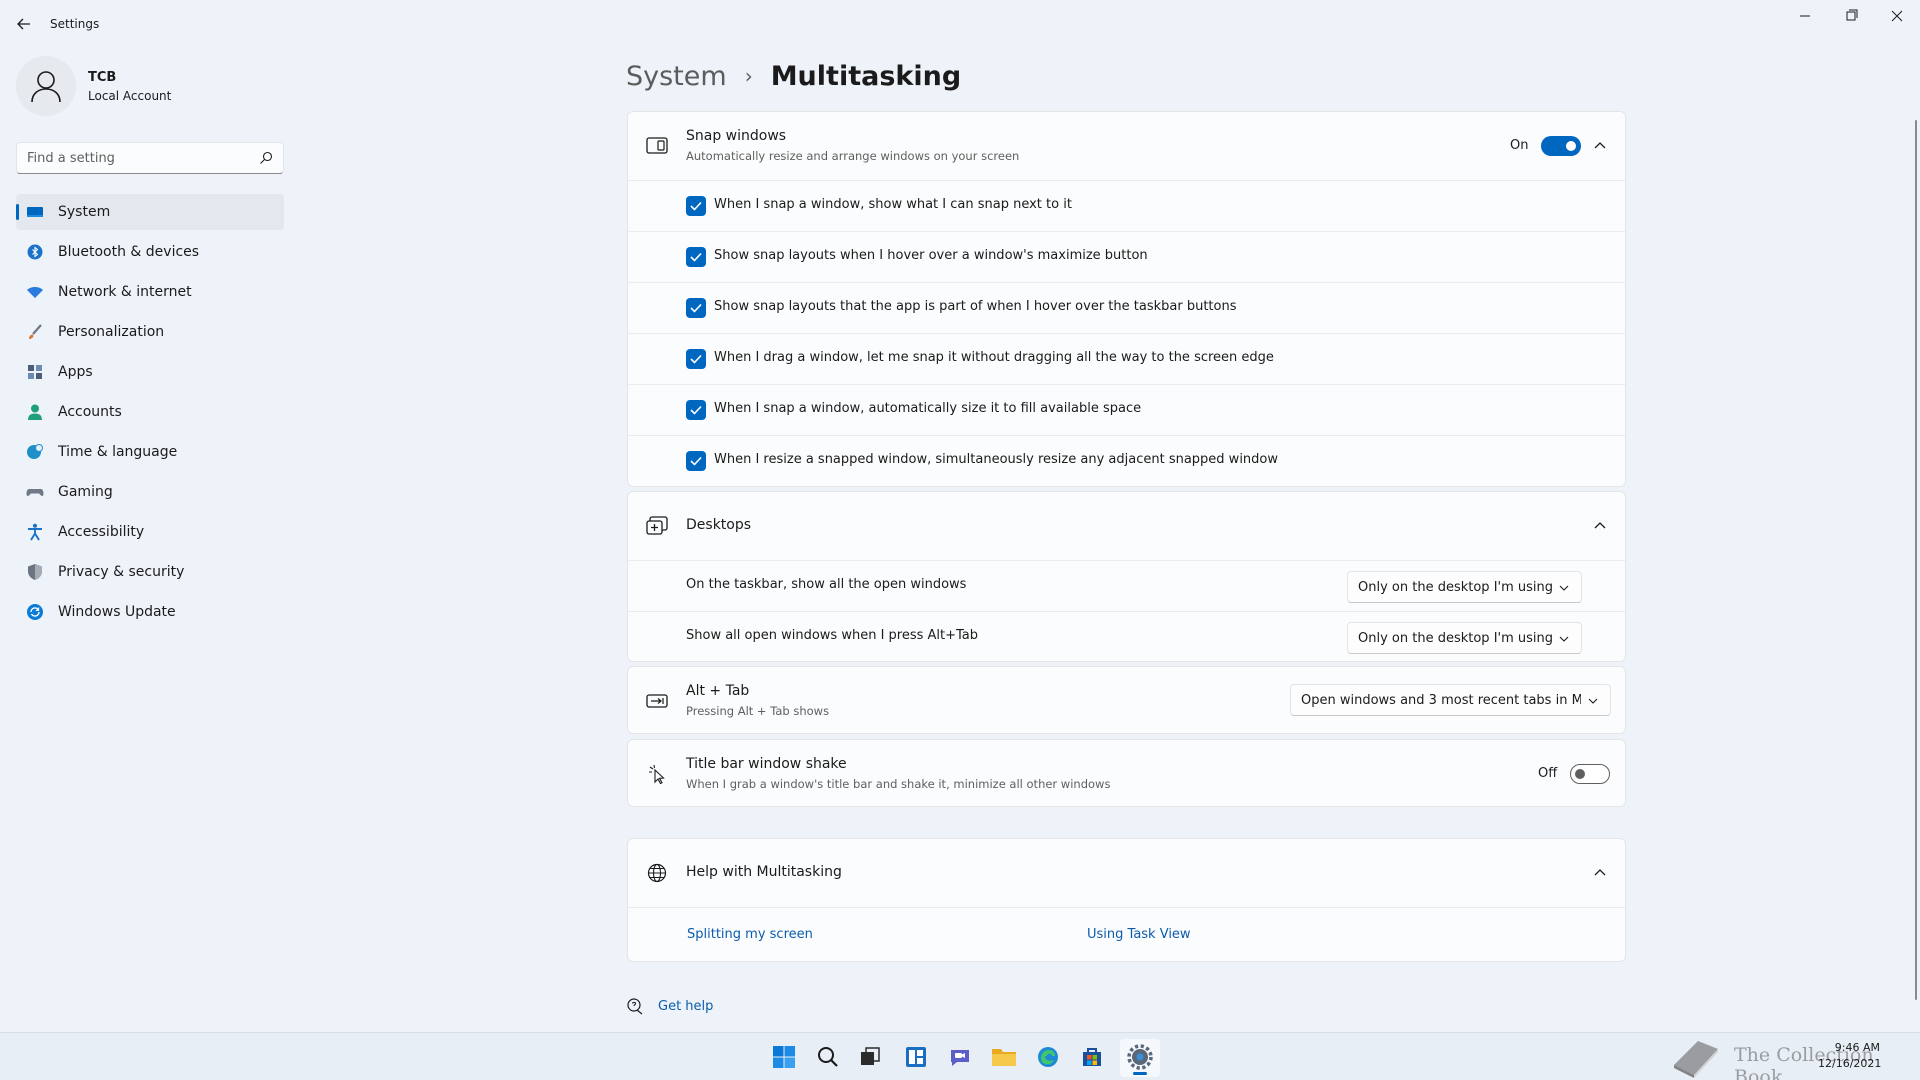 The image size is (1920, 1080). Describe the element at coordinates (125, 292) in the screenshot. I see `sidebar-item-label: Network & internet` at that location.